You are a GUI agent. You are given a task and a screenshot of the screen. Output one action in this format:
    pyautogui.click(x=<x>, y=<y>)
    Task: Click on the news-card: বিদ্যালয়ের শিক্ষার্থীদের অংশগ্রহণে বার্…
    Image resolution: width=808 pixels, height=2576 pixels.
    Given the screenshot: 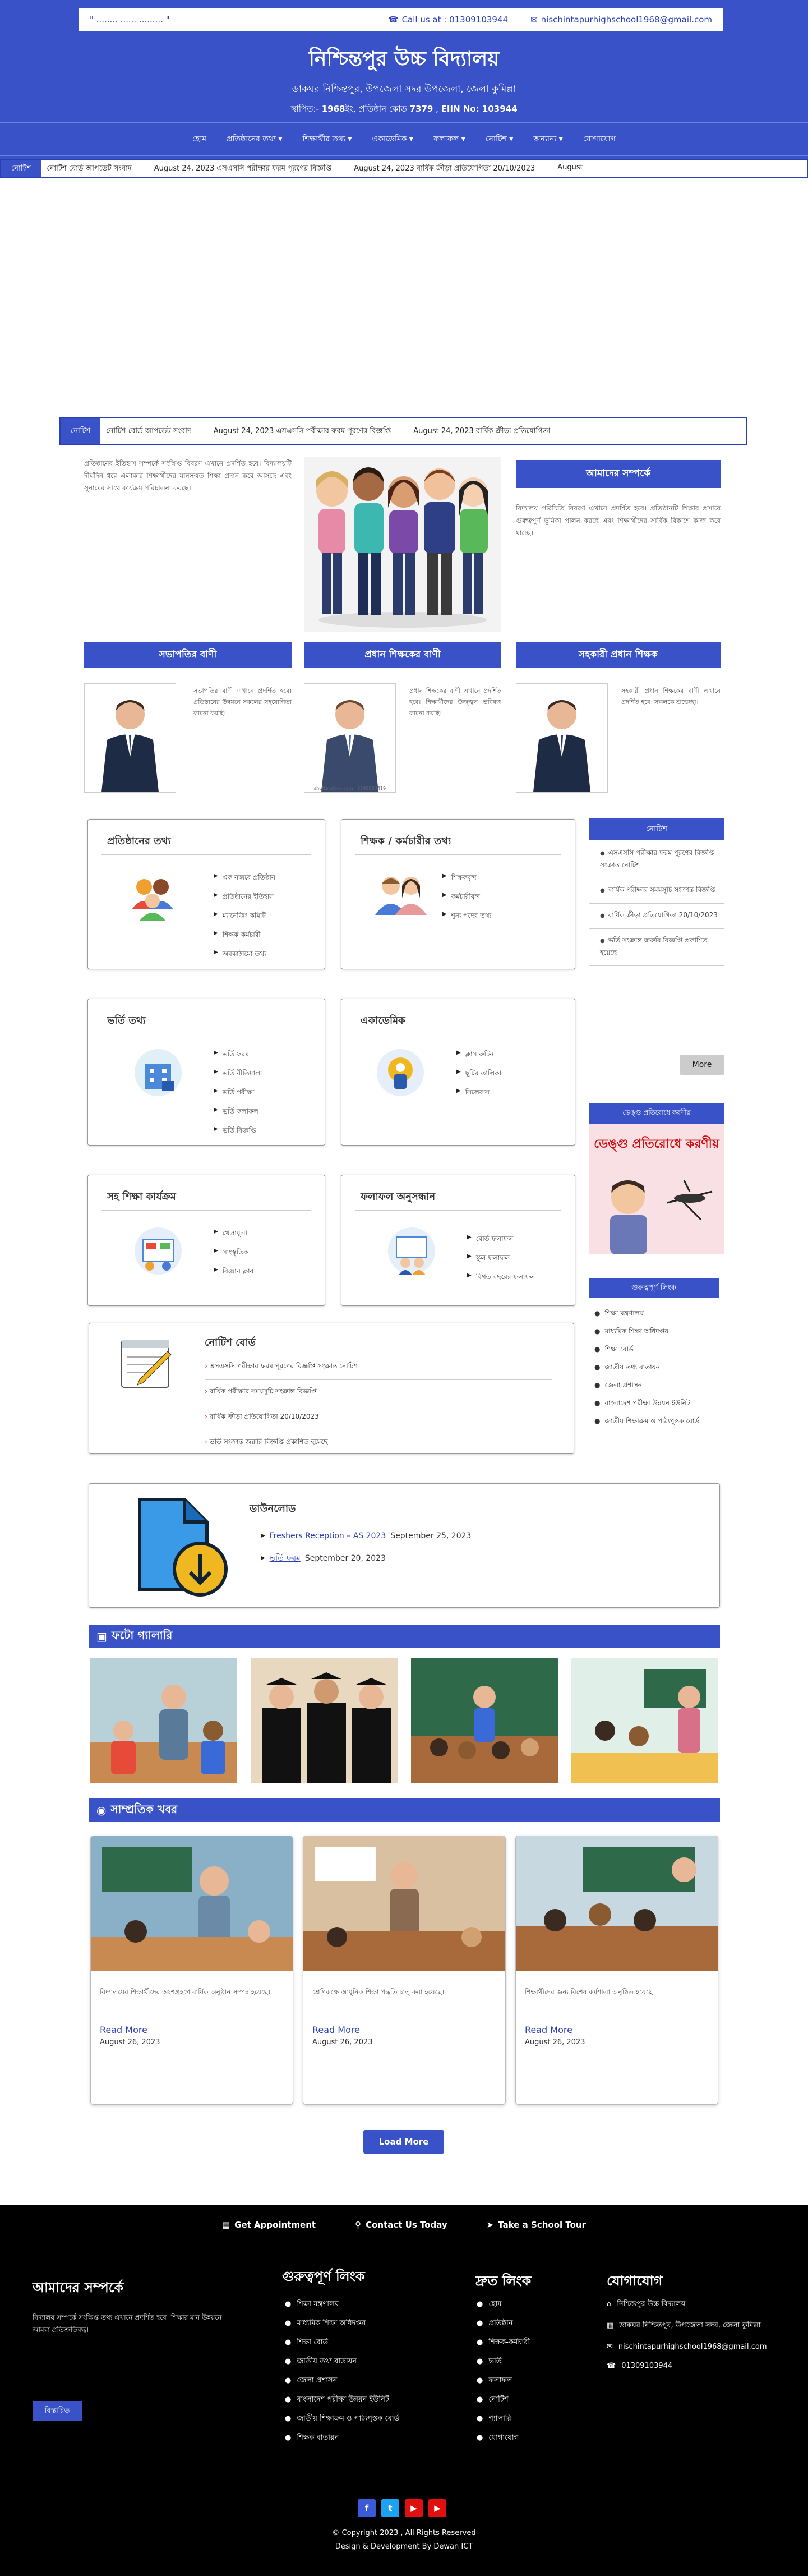 What is the action you would take?
    pyautogui.click(x=191, y=1970)
    